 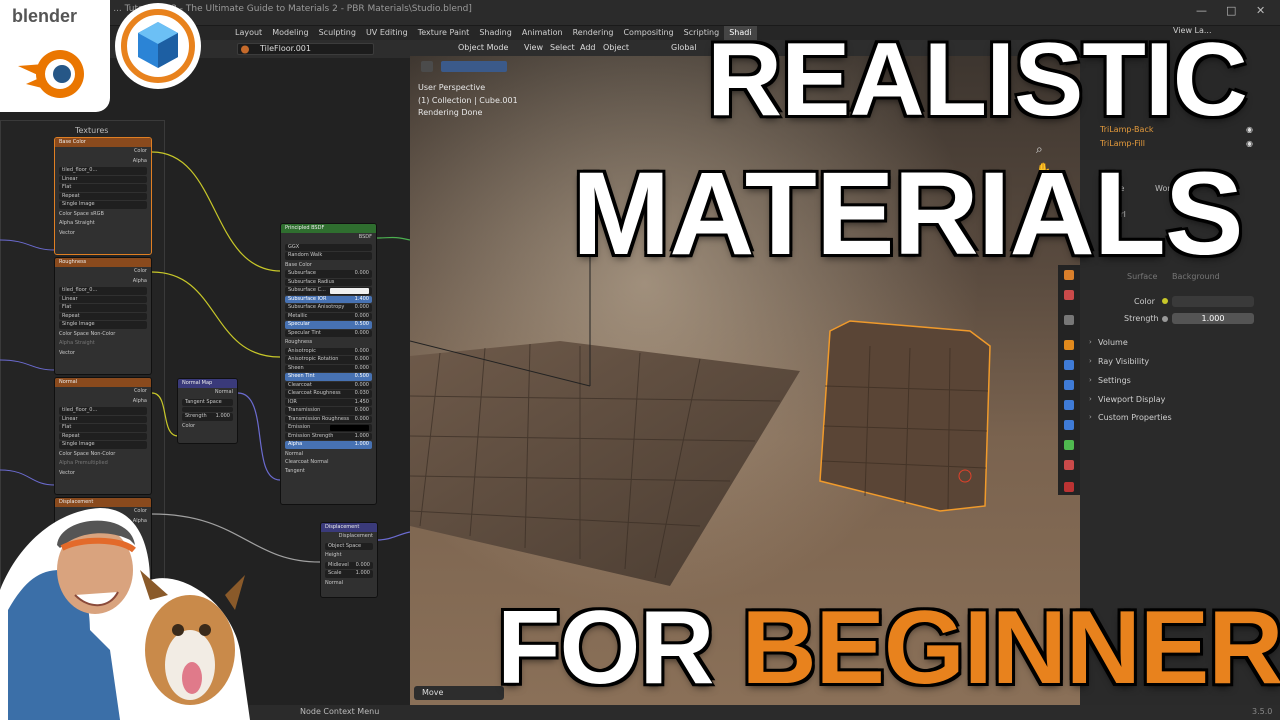 I want to click on subsurface-method-select: Random Walk, so click(x=328, y=256).